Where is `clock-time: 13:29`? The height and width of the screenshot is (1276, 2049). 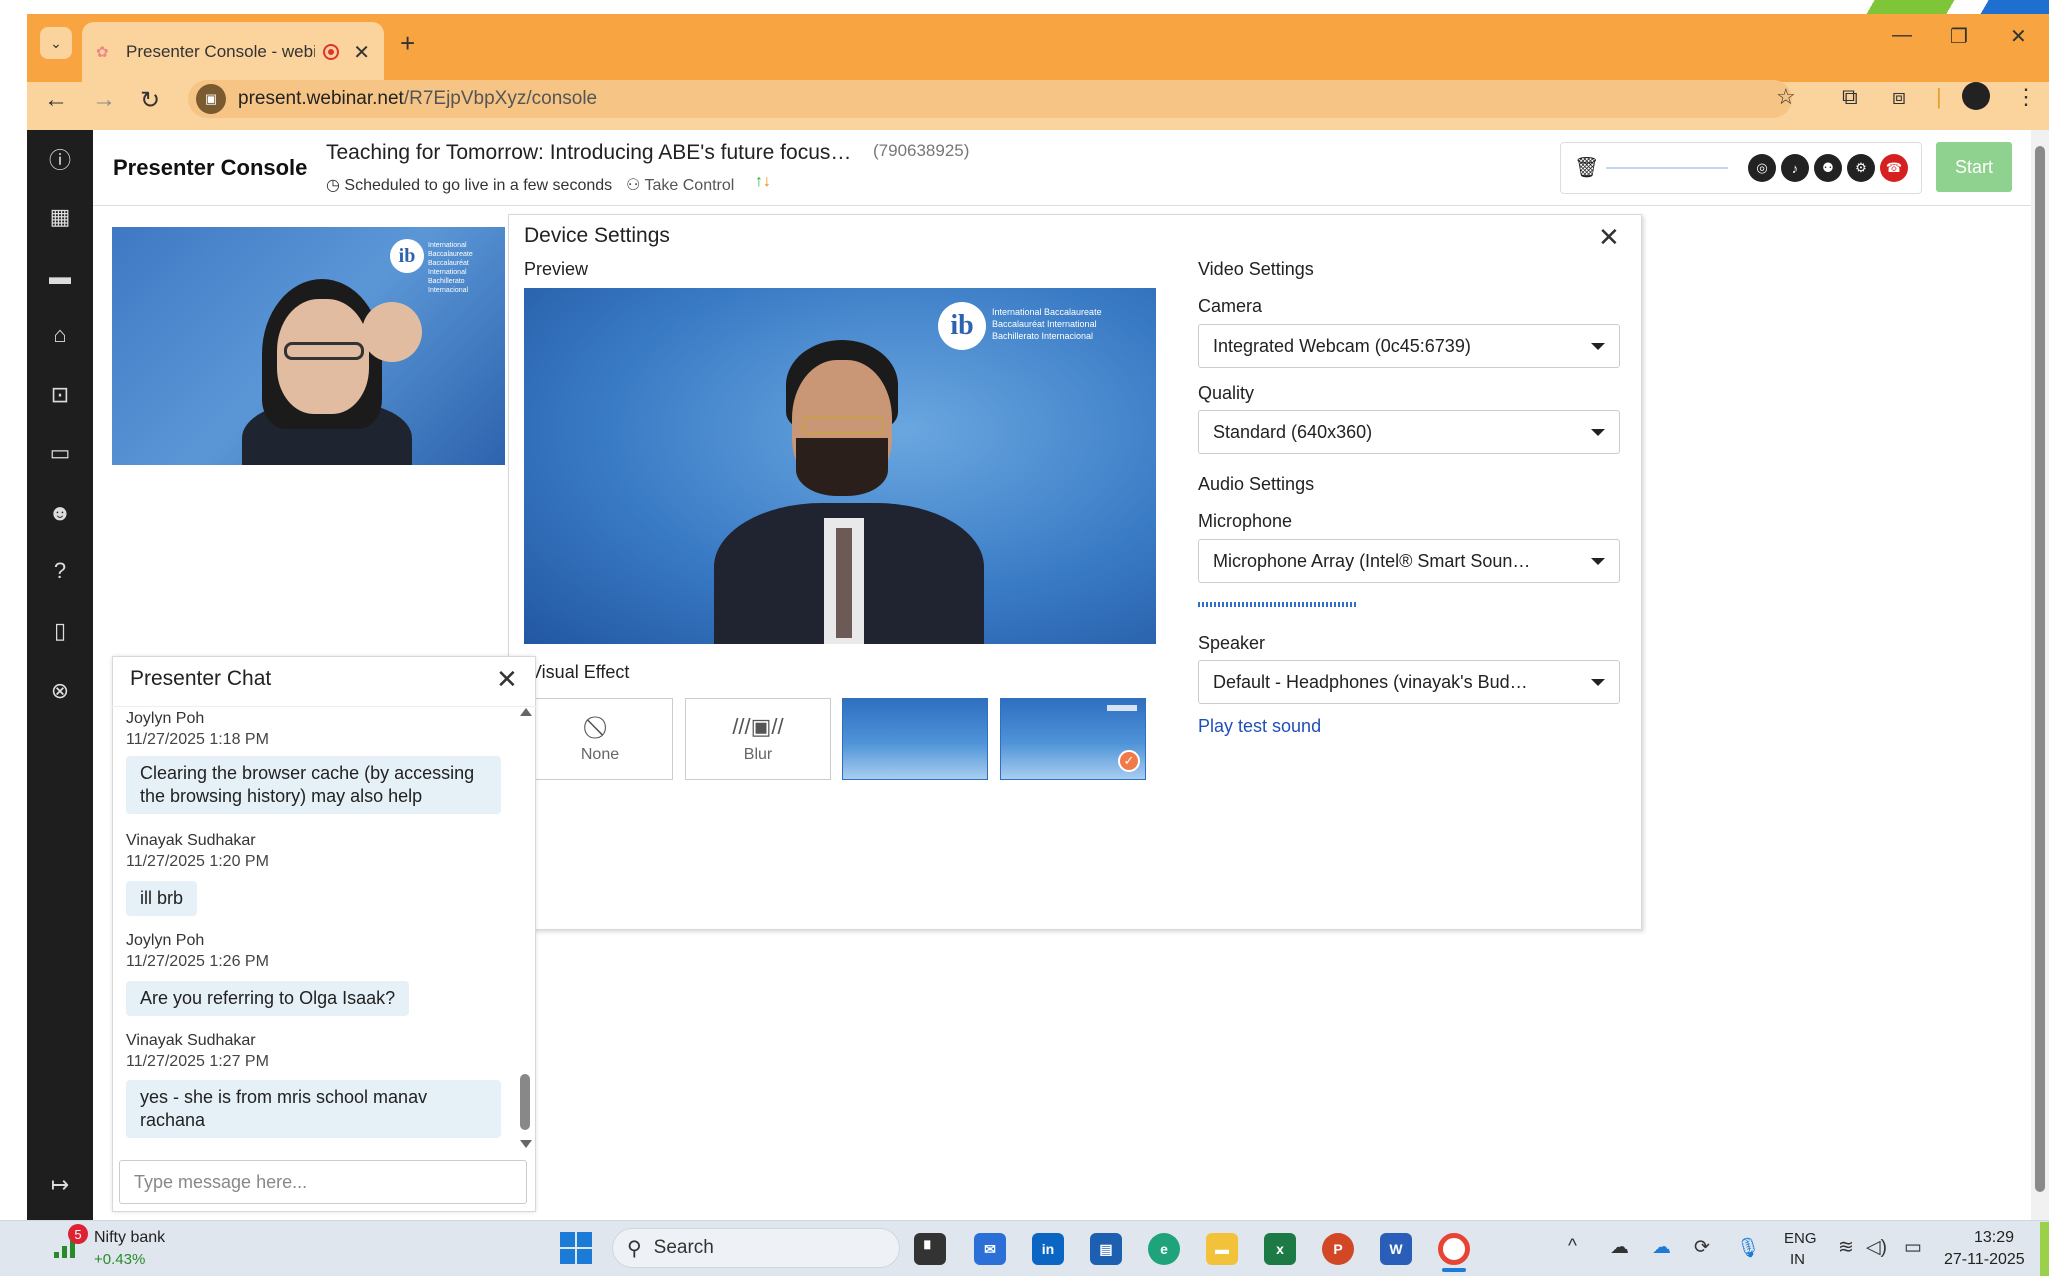
clock-time: 13:29 is located at coordinates (1994, 1238).